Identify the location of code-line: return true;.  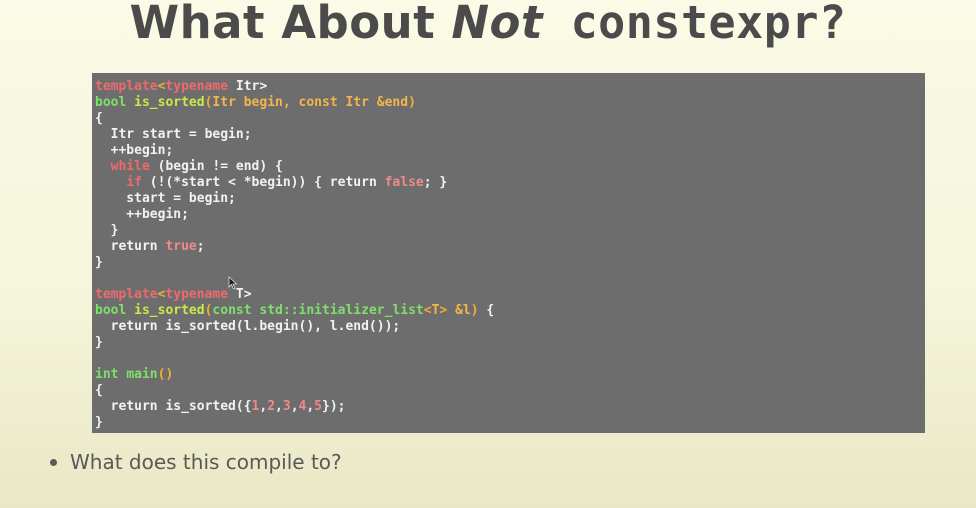
(510, 247).